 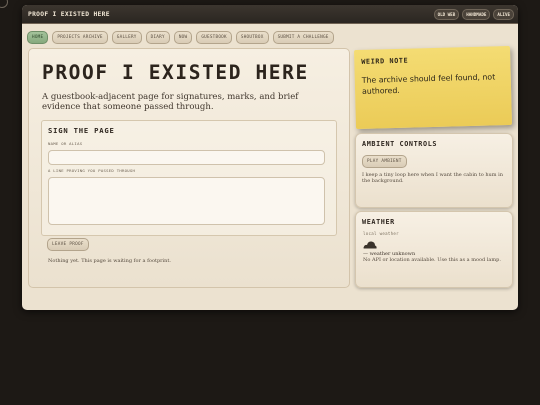 I want to click on weather-title: WEATHER, so click(x=378, y=222).